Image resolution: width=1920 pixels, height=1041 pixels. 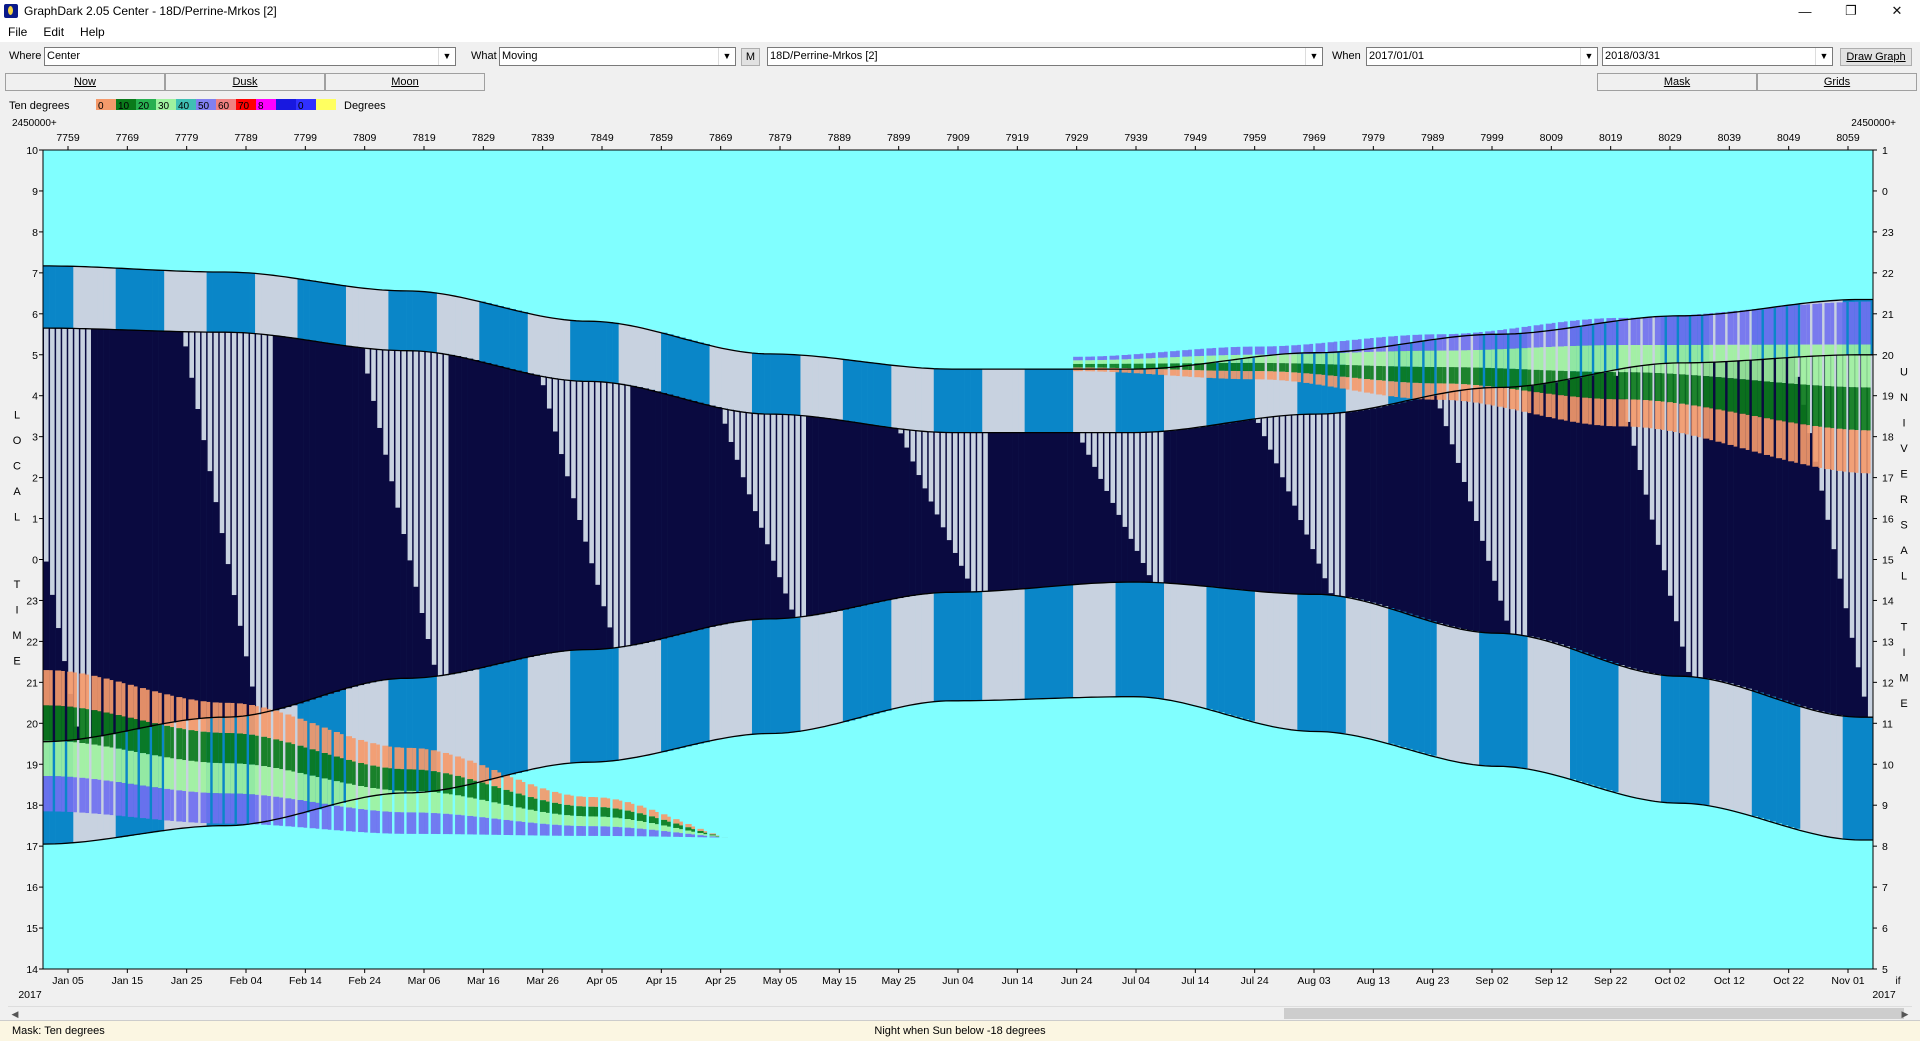 I want to click on minimize-button: —, so click(x=1805, y=11).